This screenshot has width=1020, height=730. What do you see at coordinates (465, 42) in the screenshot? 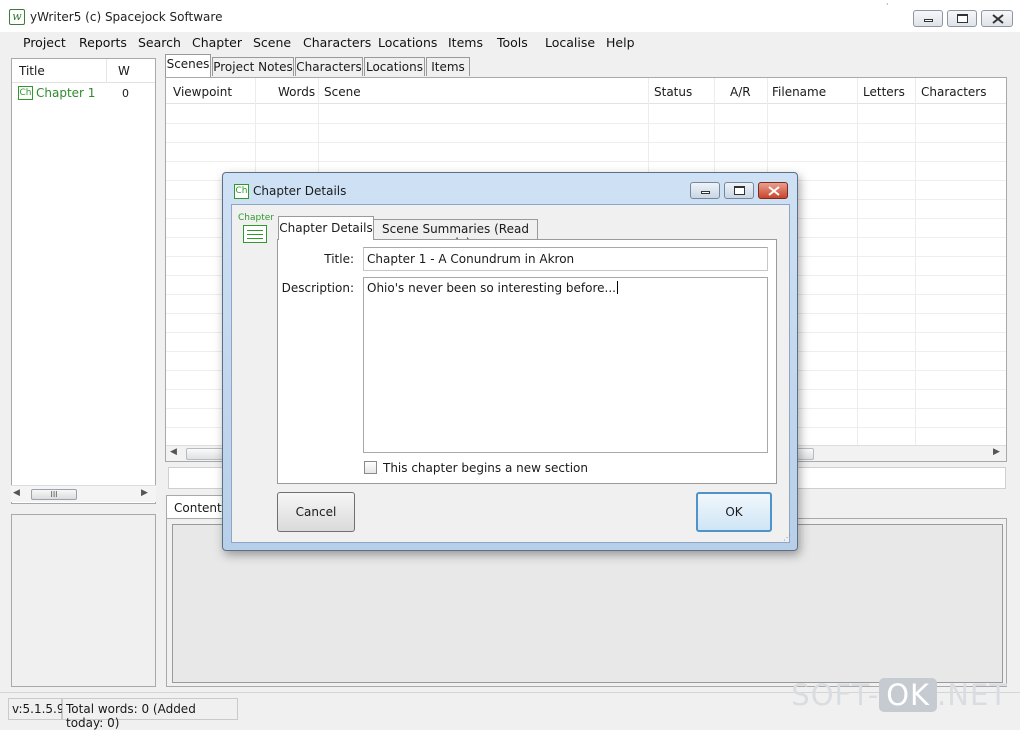
I see `menu-items: Items` at bounding box center [465, 42].